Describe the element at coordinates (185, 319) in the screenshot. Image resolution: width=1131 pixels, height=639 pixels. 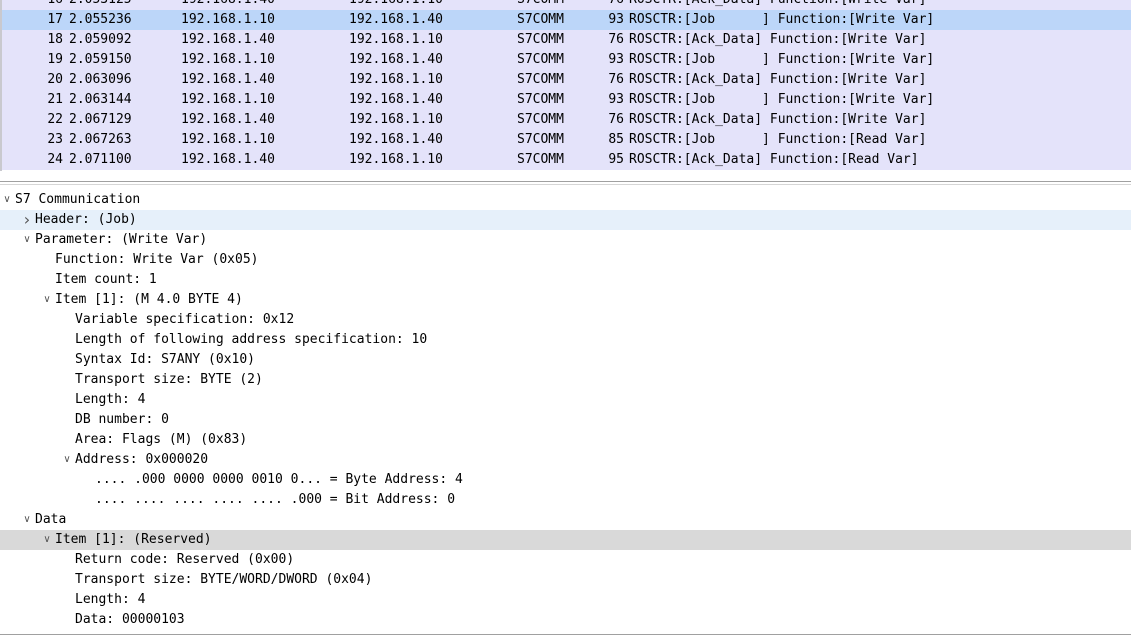
I see `tree-row-text: Variable specification: 0x12` at that location.